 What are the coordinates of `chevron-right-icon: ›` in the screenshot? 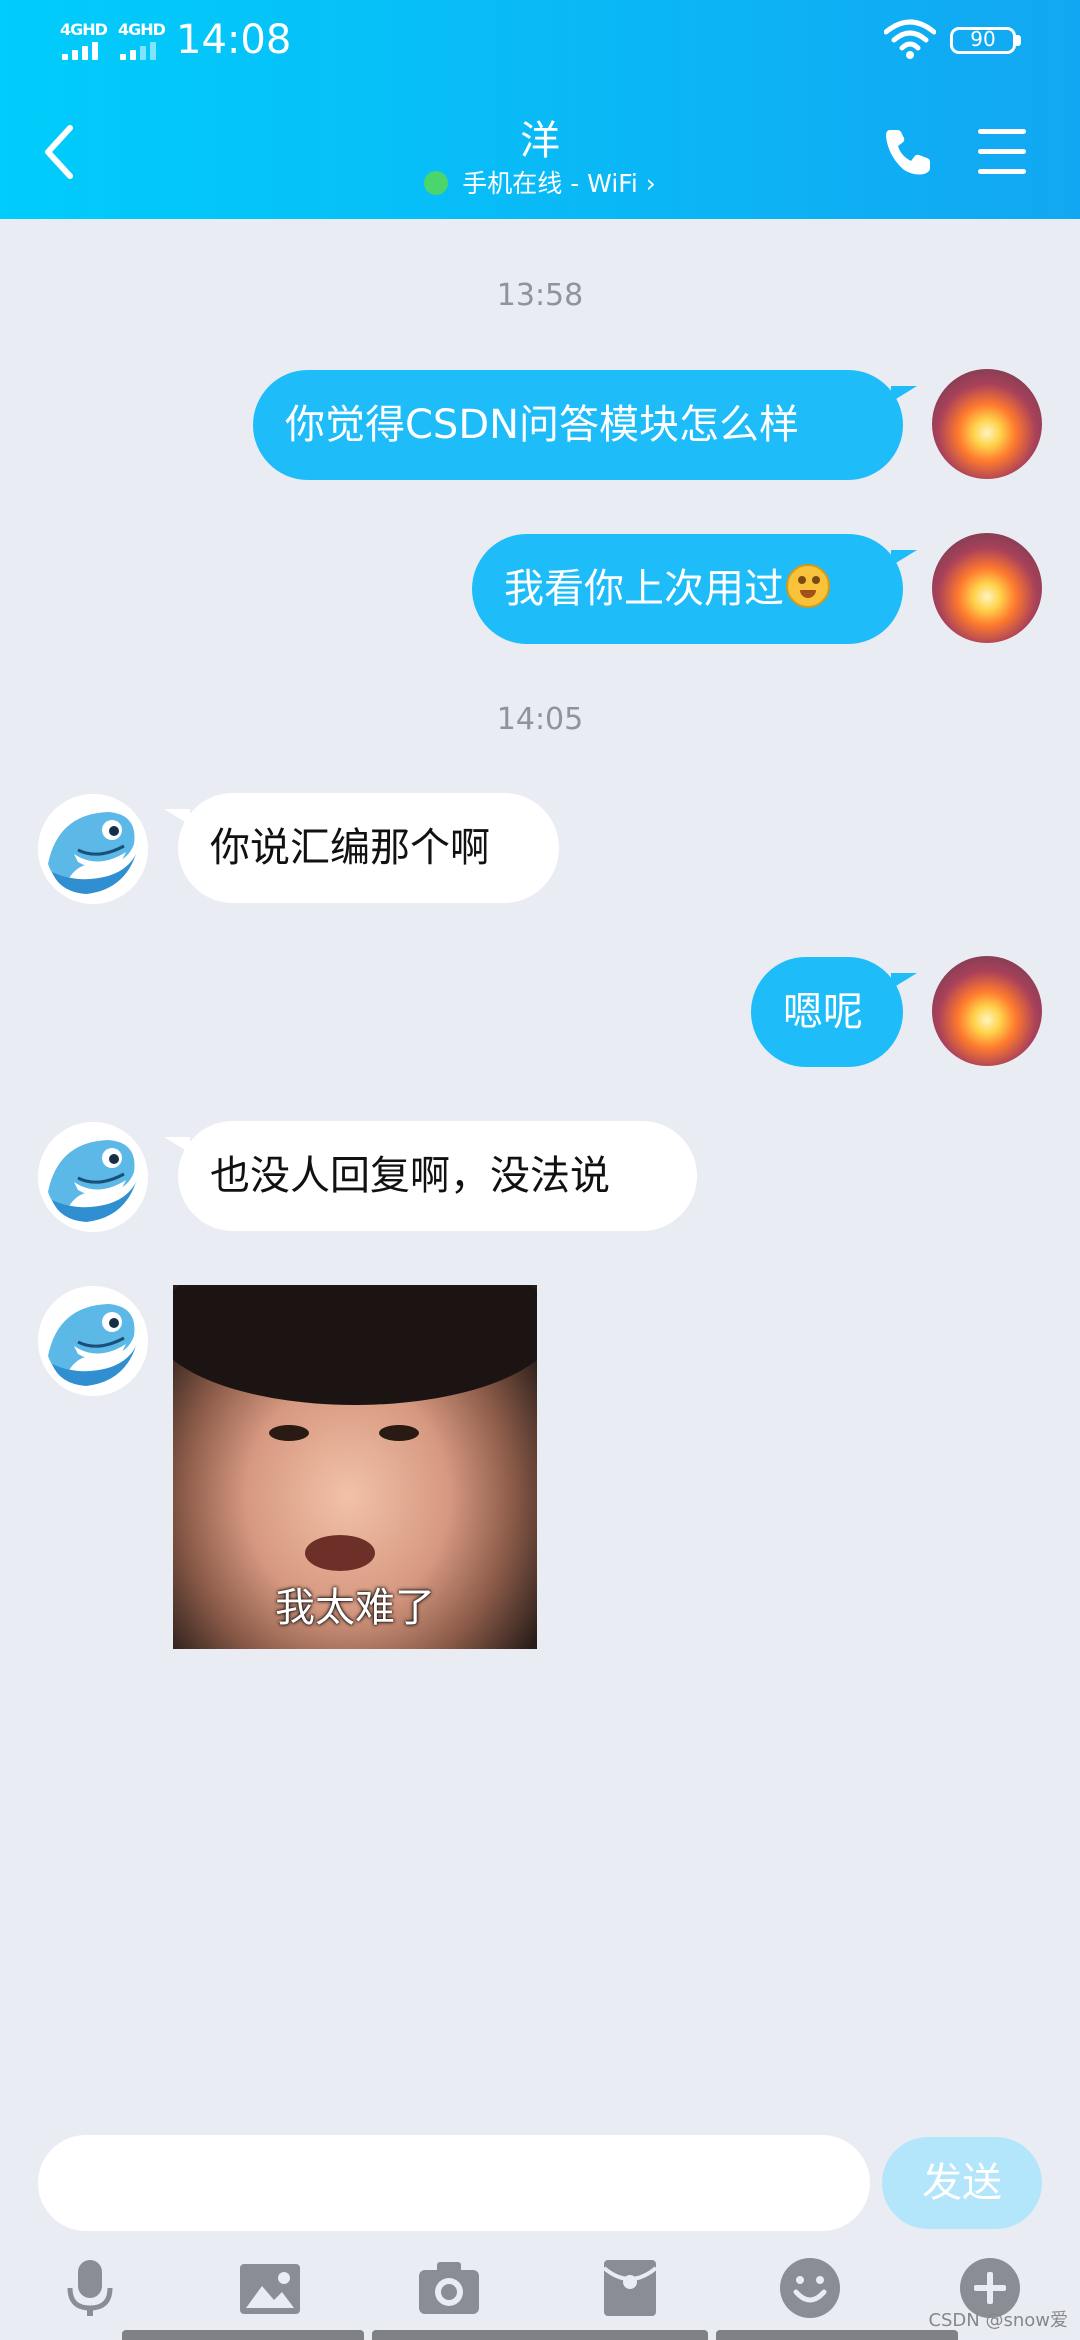 It's located at (650, 183).